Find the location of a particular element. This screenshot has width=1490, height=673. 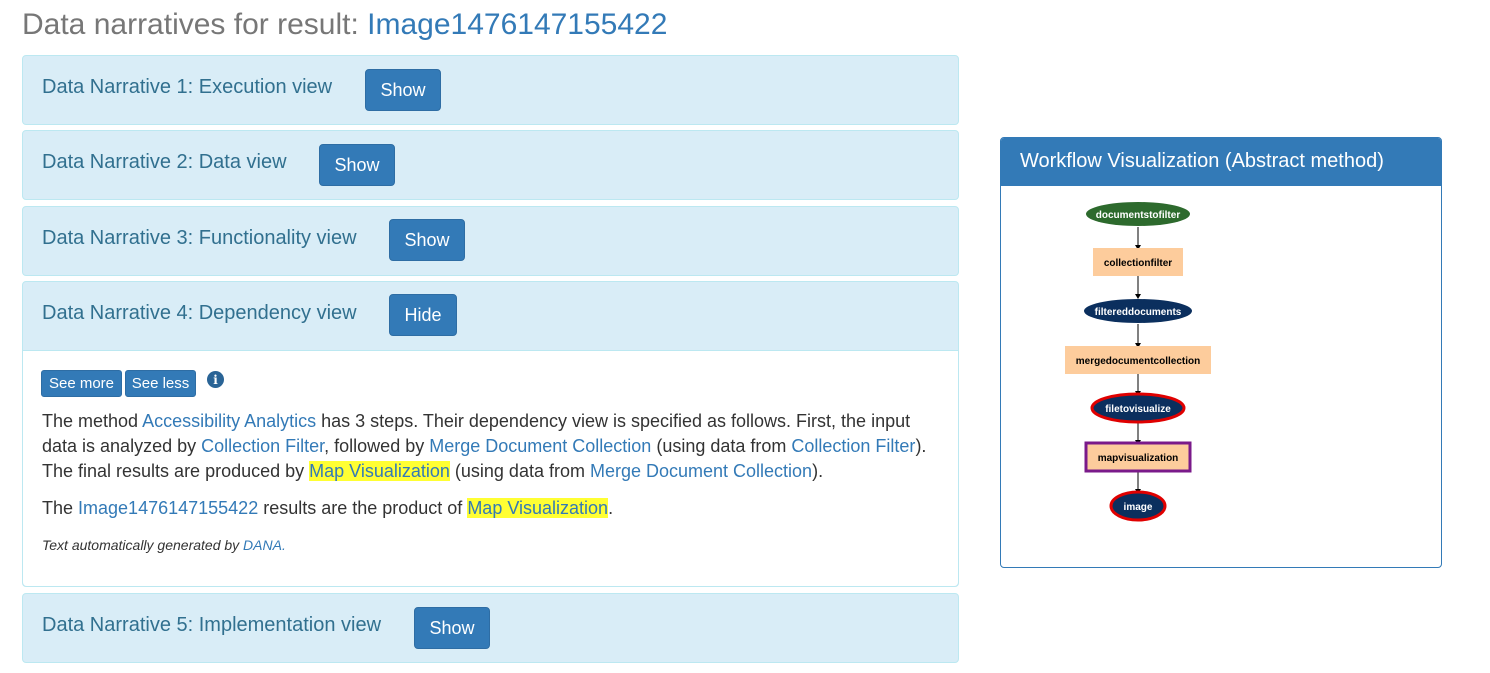

narrative-heading: Data Narrative 1: Execution view Show is located at coordinates (490, 90).